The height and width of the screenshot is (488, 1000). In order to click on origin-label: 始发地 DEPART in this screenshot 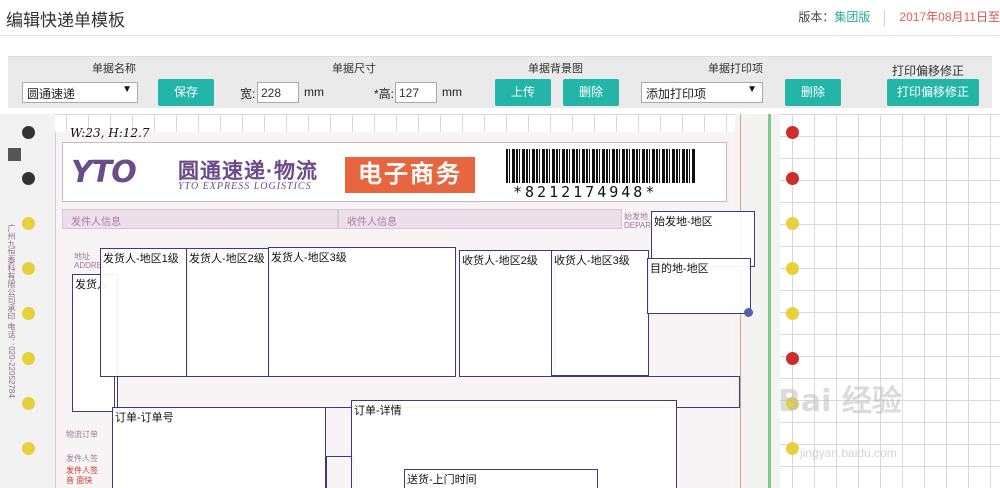, I will do `click(640, 221)`.